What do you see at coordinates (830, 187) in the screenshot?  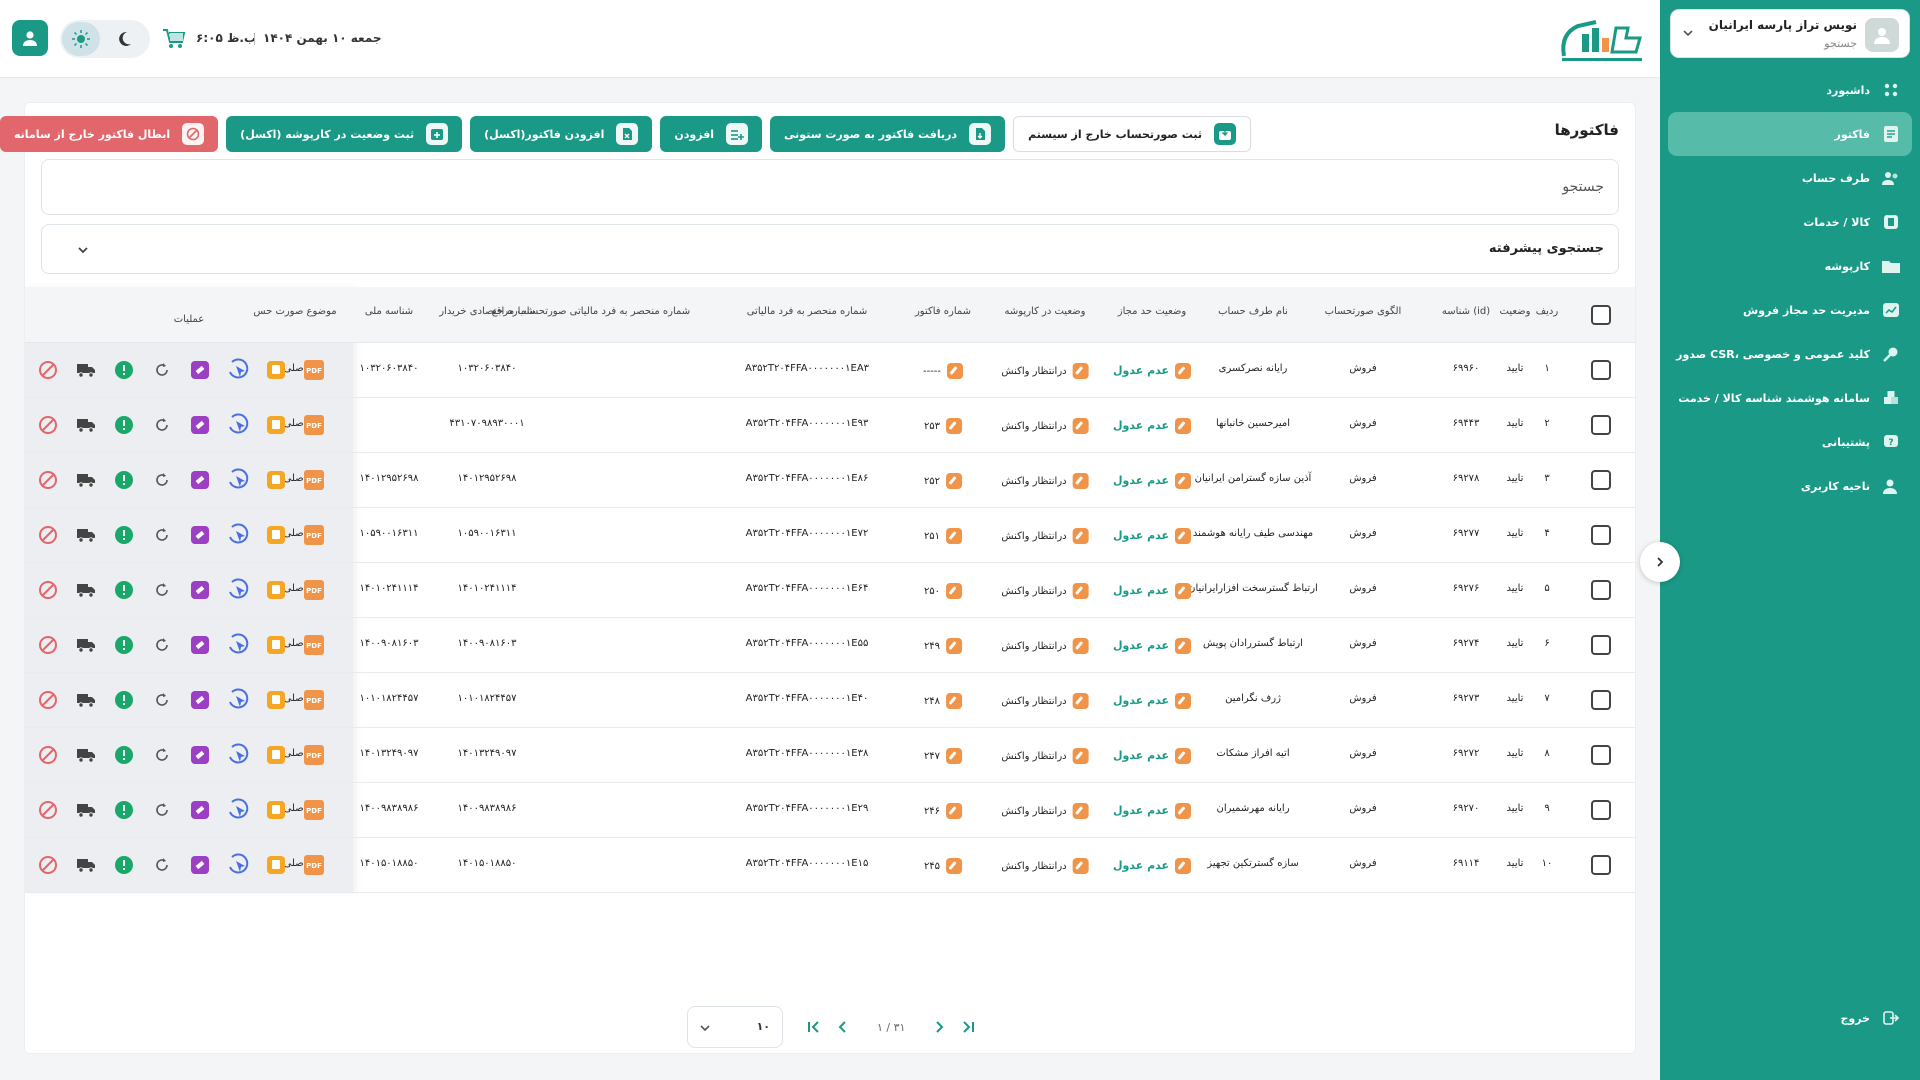 I see `search-input` at bounding box center [830, 187].